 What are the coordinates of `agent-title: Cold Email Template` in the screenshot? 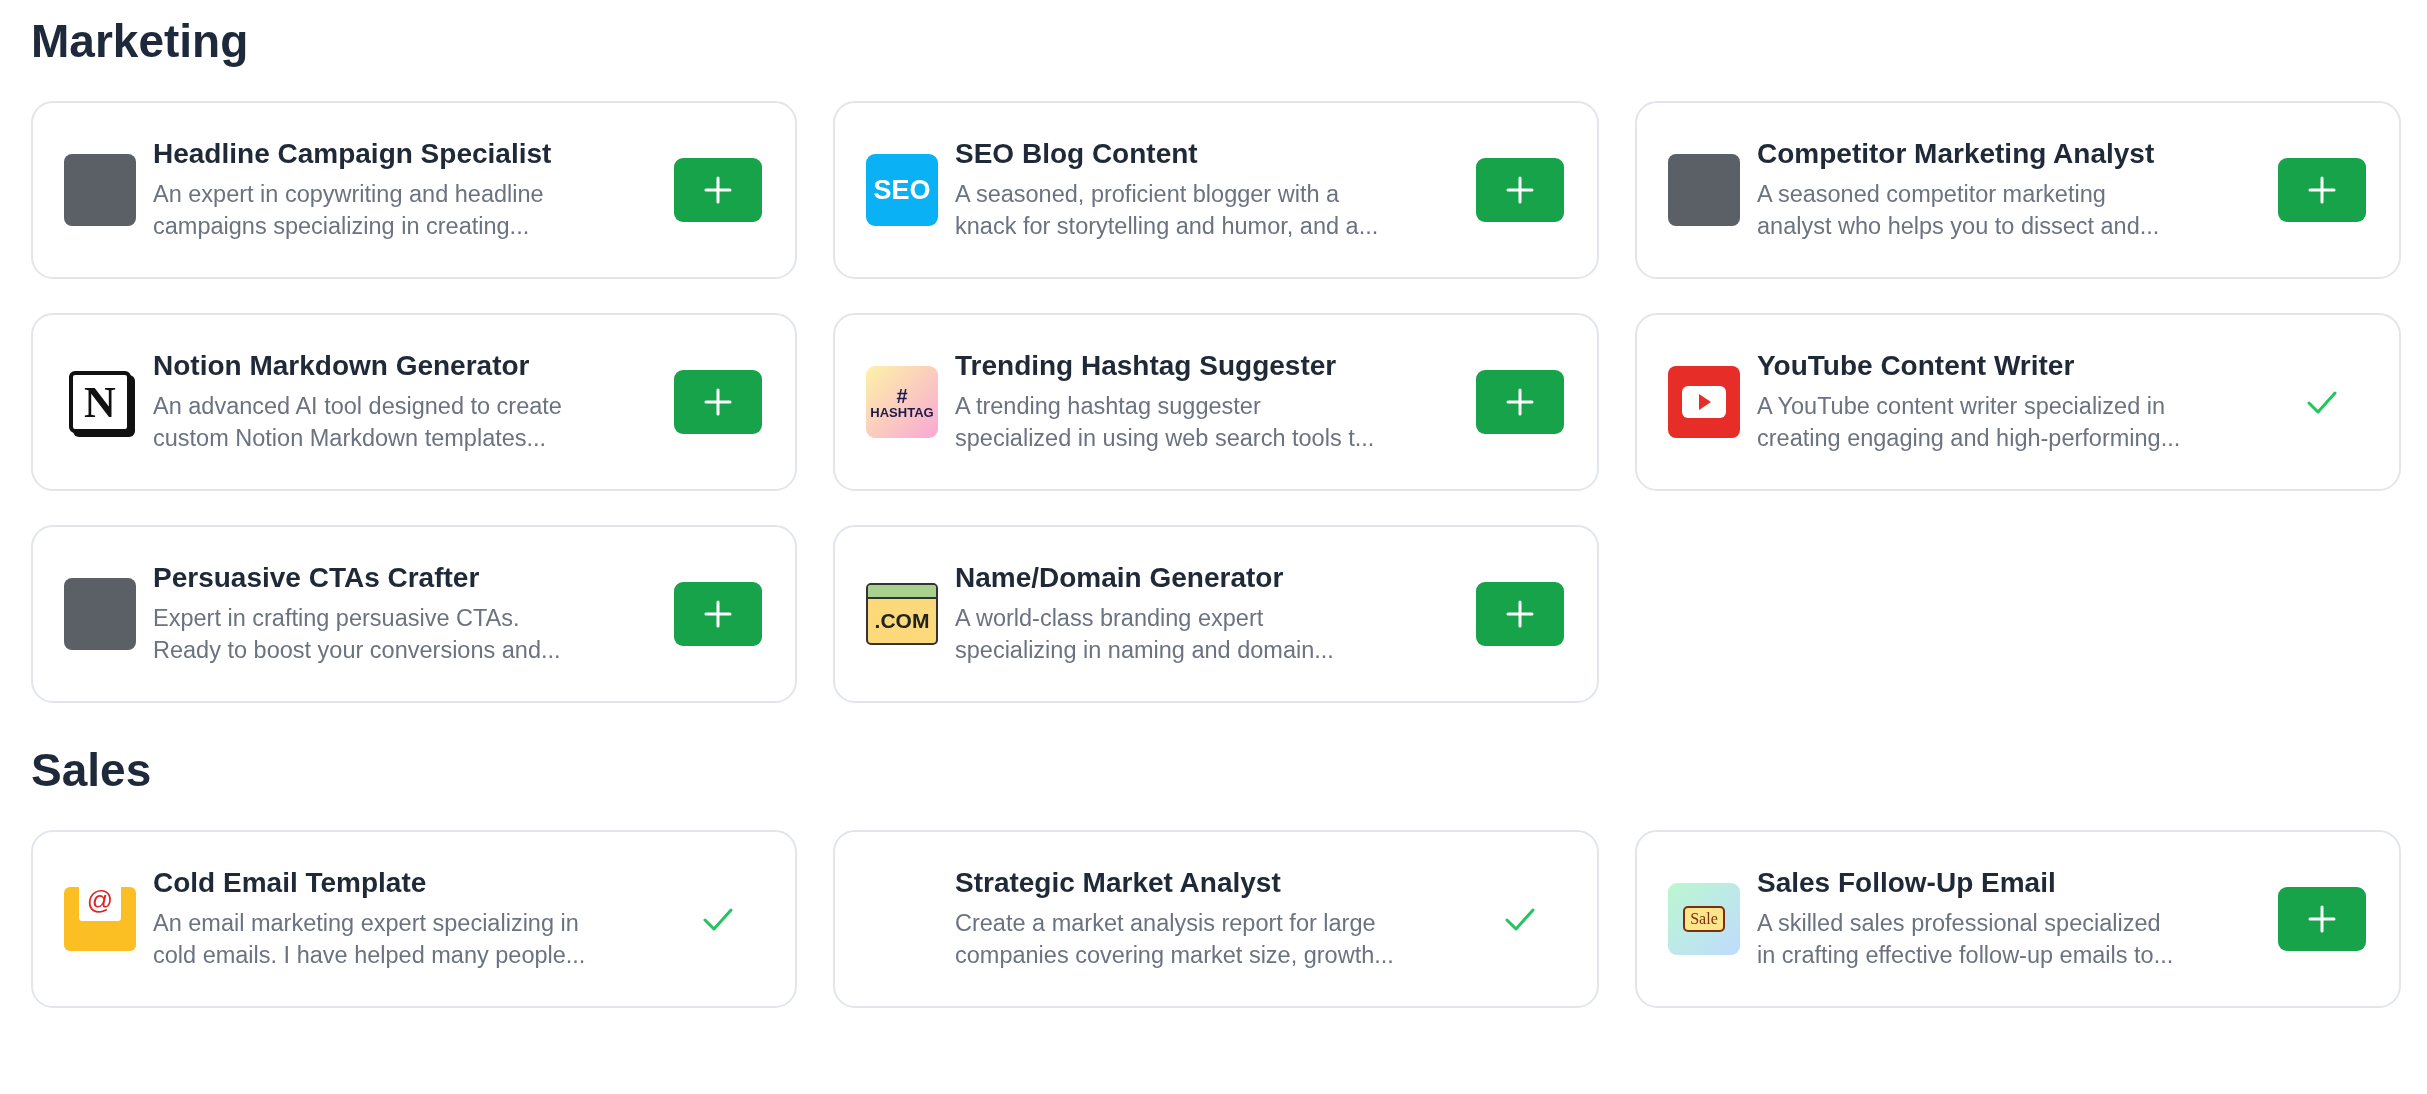 It's located at (290, 883).